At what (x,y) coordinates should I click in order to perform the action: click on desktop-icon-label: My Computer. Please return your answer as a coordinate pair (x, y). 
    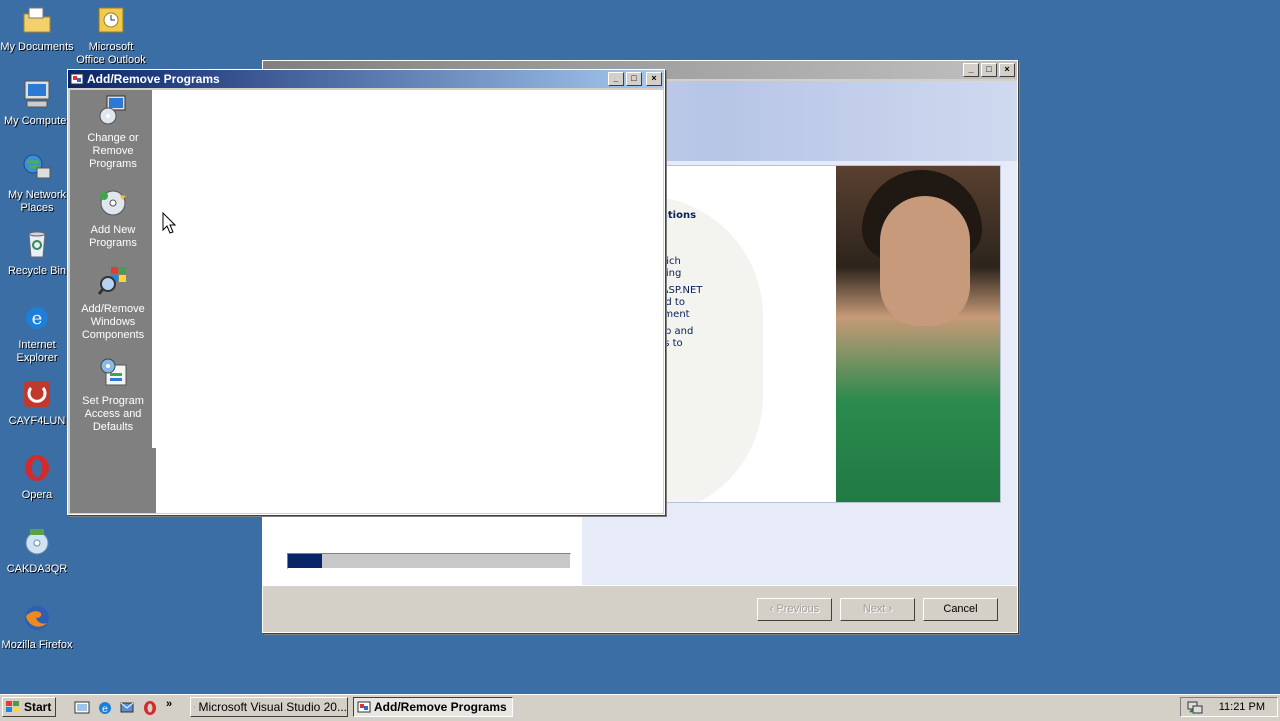
    Looking at the image, I should click on (37, 121).